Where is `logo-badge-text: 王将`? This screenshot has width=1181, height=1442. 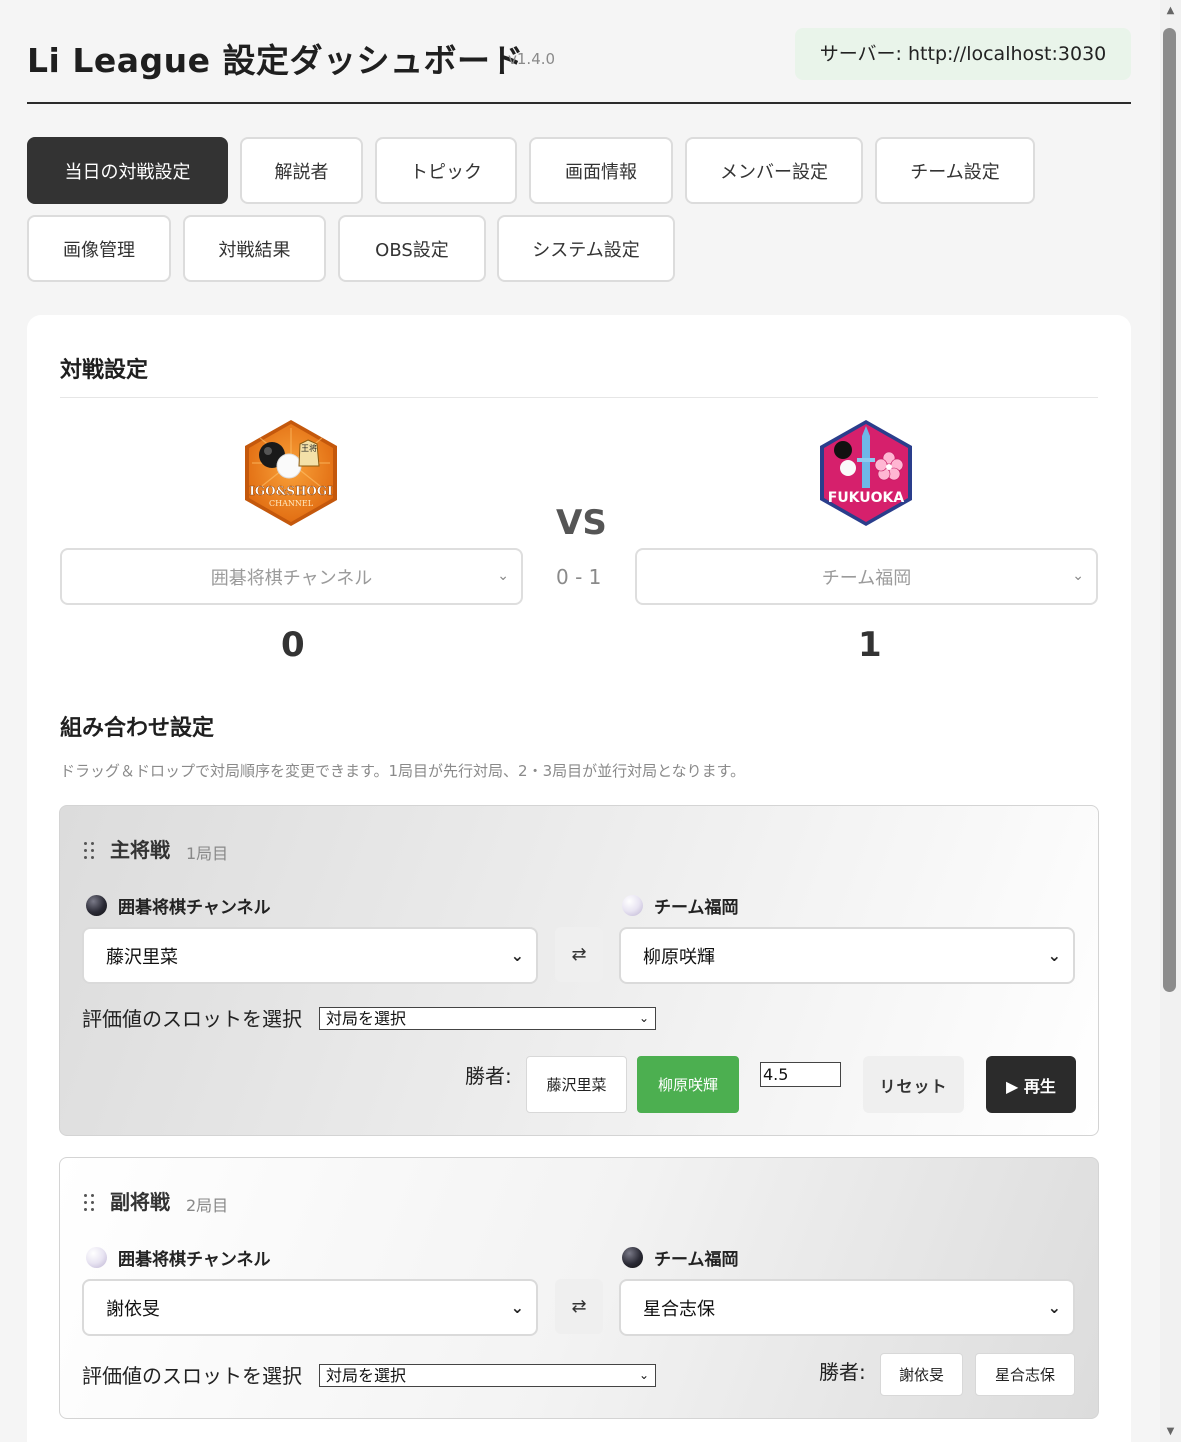
logo-badge-text: 王将 is located at coordinates (309, 448).